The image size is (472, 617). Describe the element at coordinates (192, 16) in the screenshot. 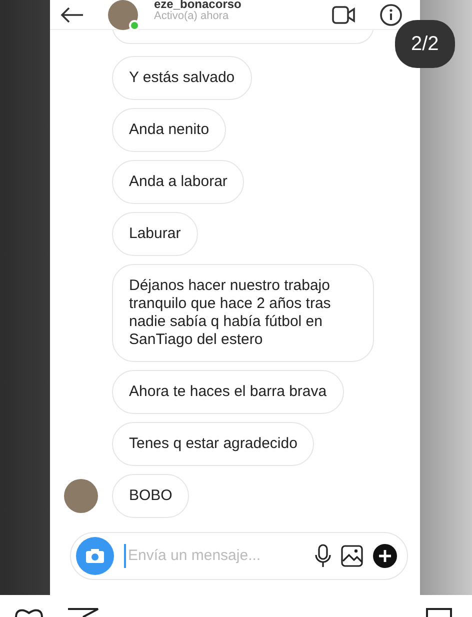

I see `status-text: Activo(a) ahora` at that location.